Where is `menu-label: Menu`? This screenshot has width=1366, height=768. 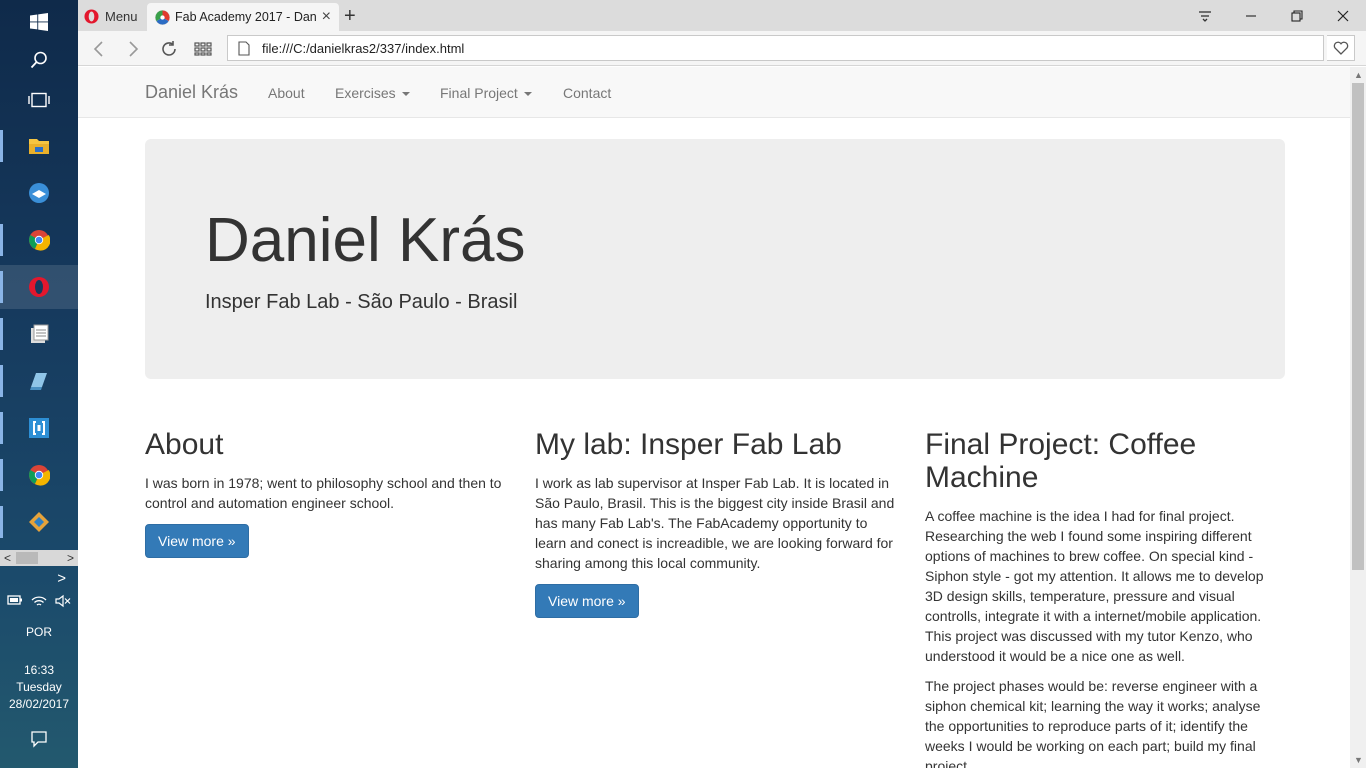 menu-label: Menu is located at coordinates (121, 16).